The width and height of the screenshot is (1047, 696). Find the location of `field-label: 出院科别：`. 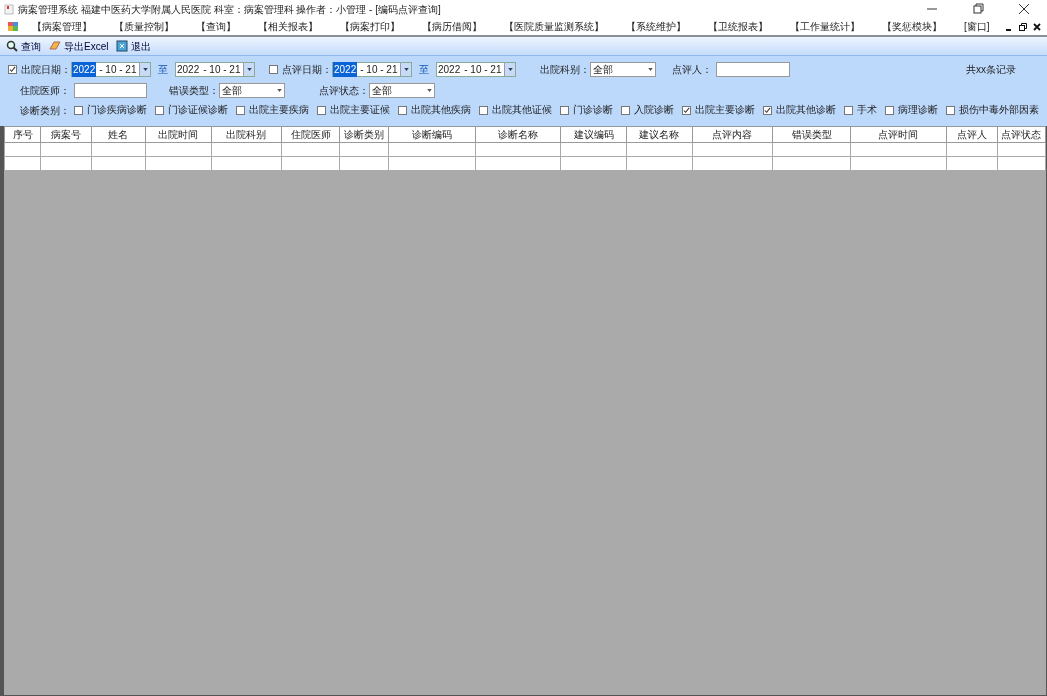

field-label: 出院科别： is located at coordinates (565, 70).